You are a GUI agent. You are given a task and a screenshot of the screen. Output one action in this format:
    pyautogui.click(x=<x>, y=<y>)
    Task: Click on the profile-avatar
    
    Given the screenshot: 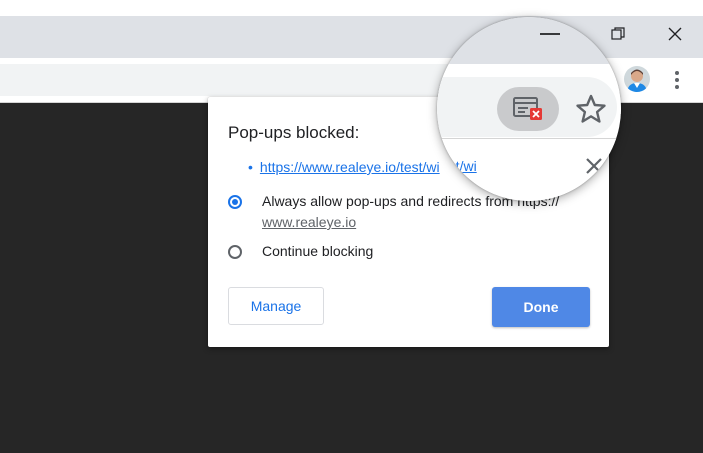 What is the action you would take?
    pyautogui.click(x=637, y=79)
    